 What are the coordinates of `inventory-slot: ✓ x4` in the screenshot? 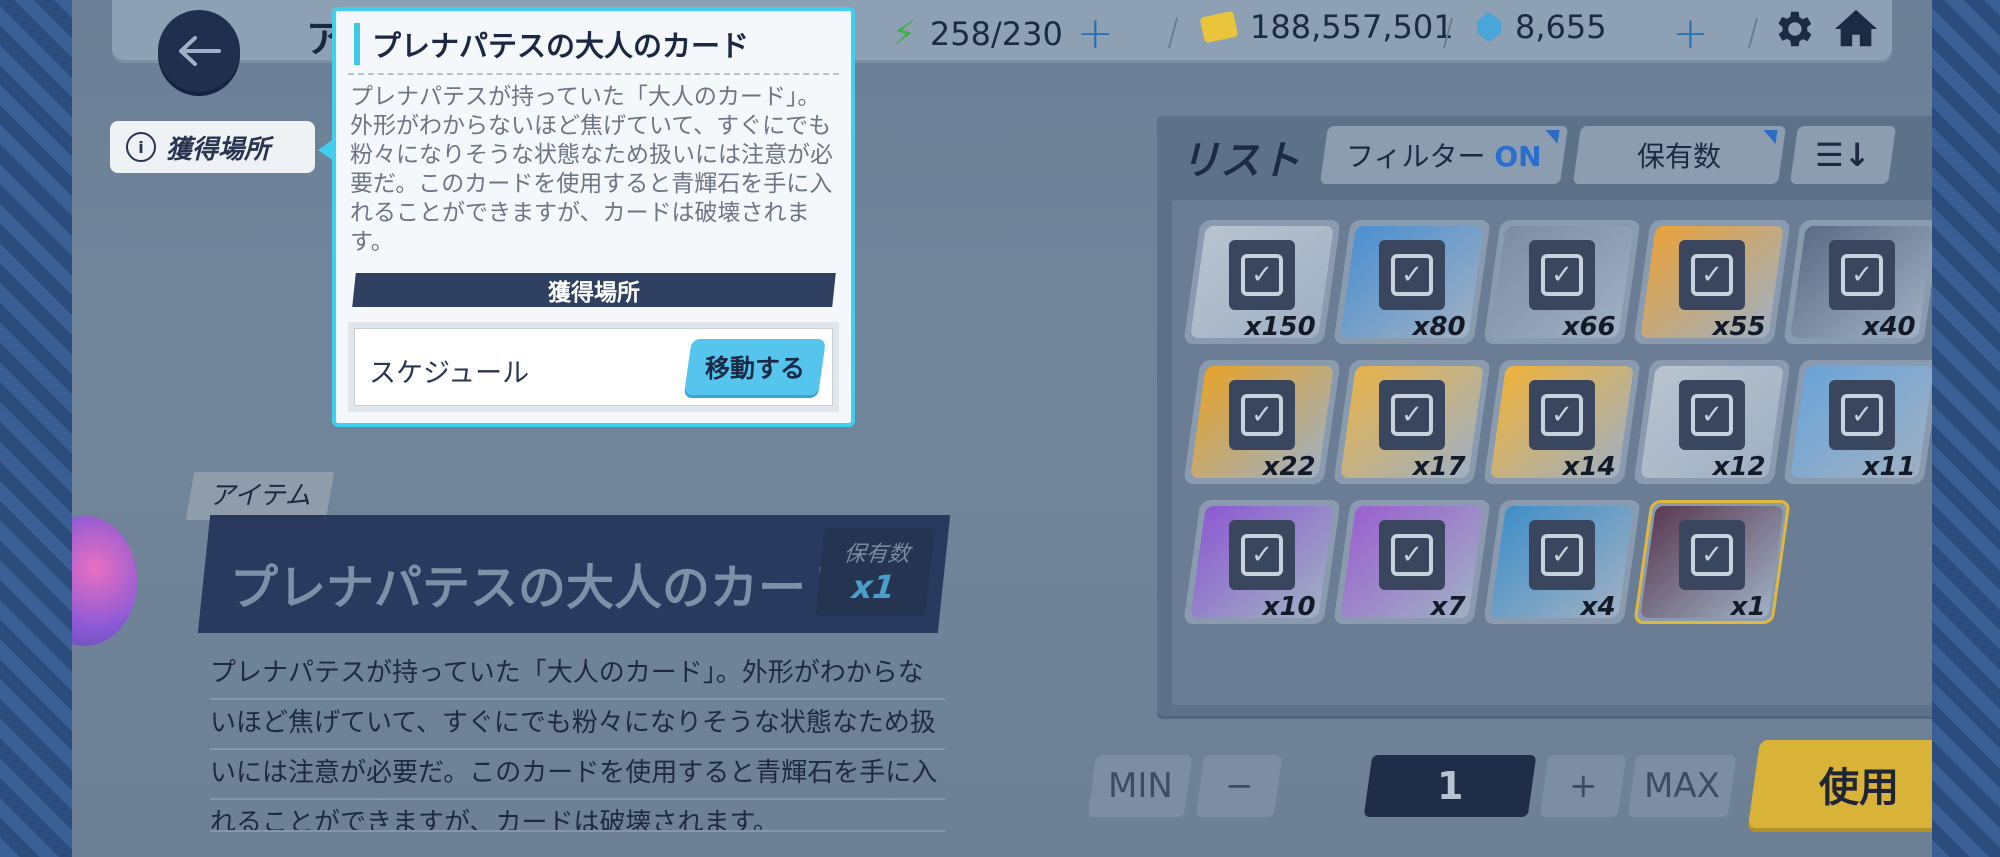 It's located at (1562, 562).